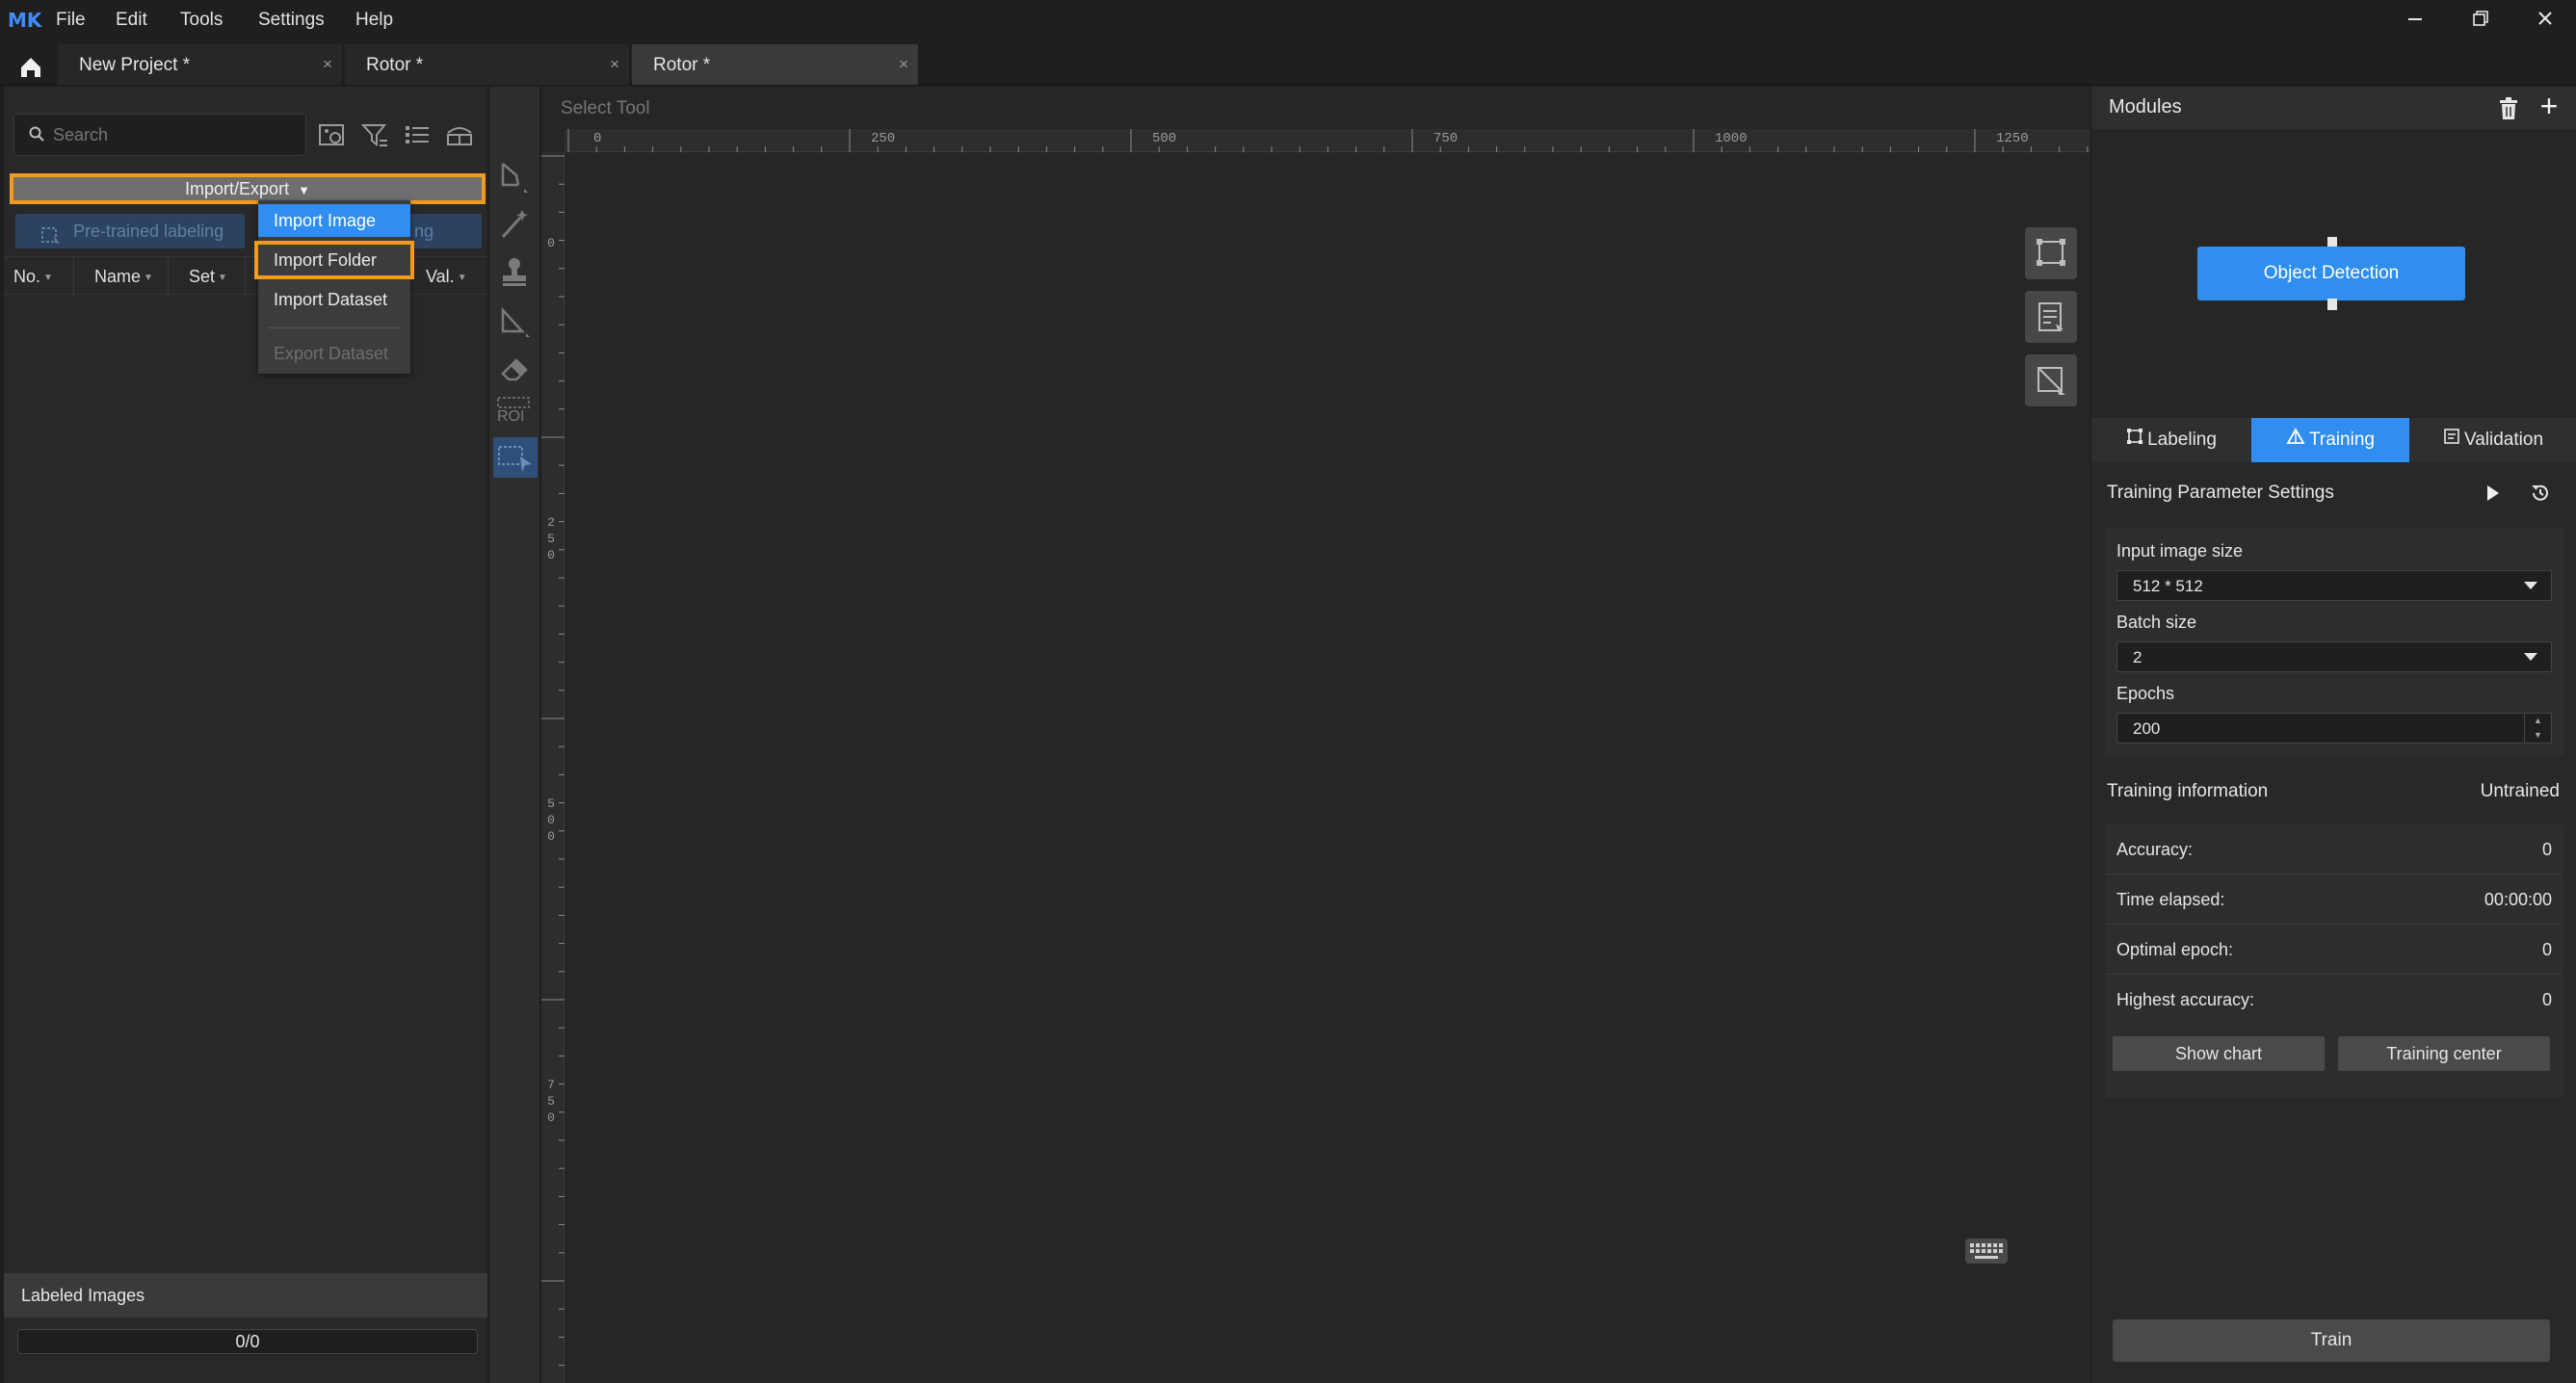  I want to click on search-input, so click(173, 135).